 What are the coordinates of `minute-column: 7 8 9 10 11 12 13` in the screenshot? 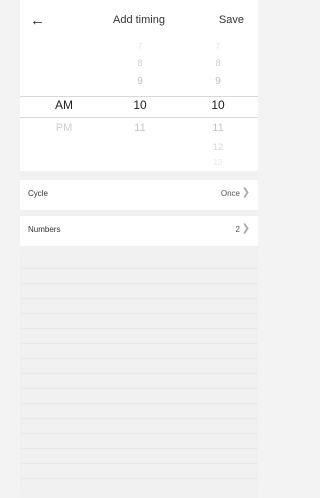 It's located at (218, 104).